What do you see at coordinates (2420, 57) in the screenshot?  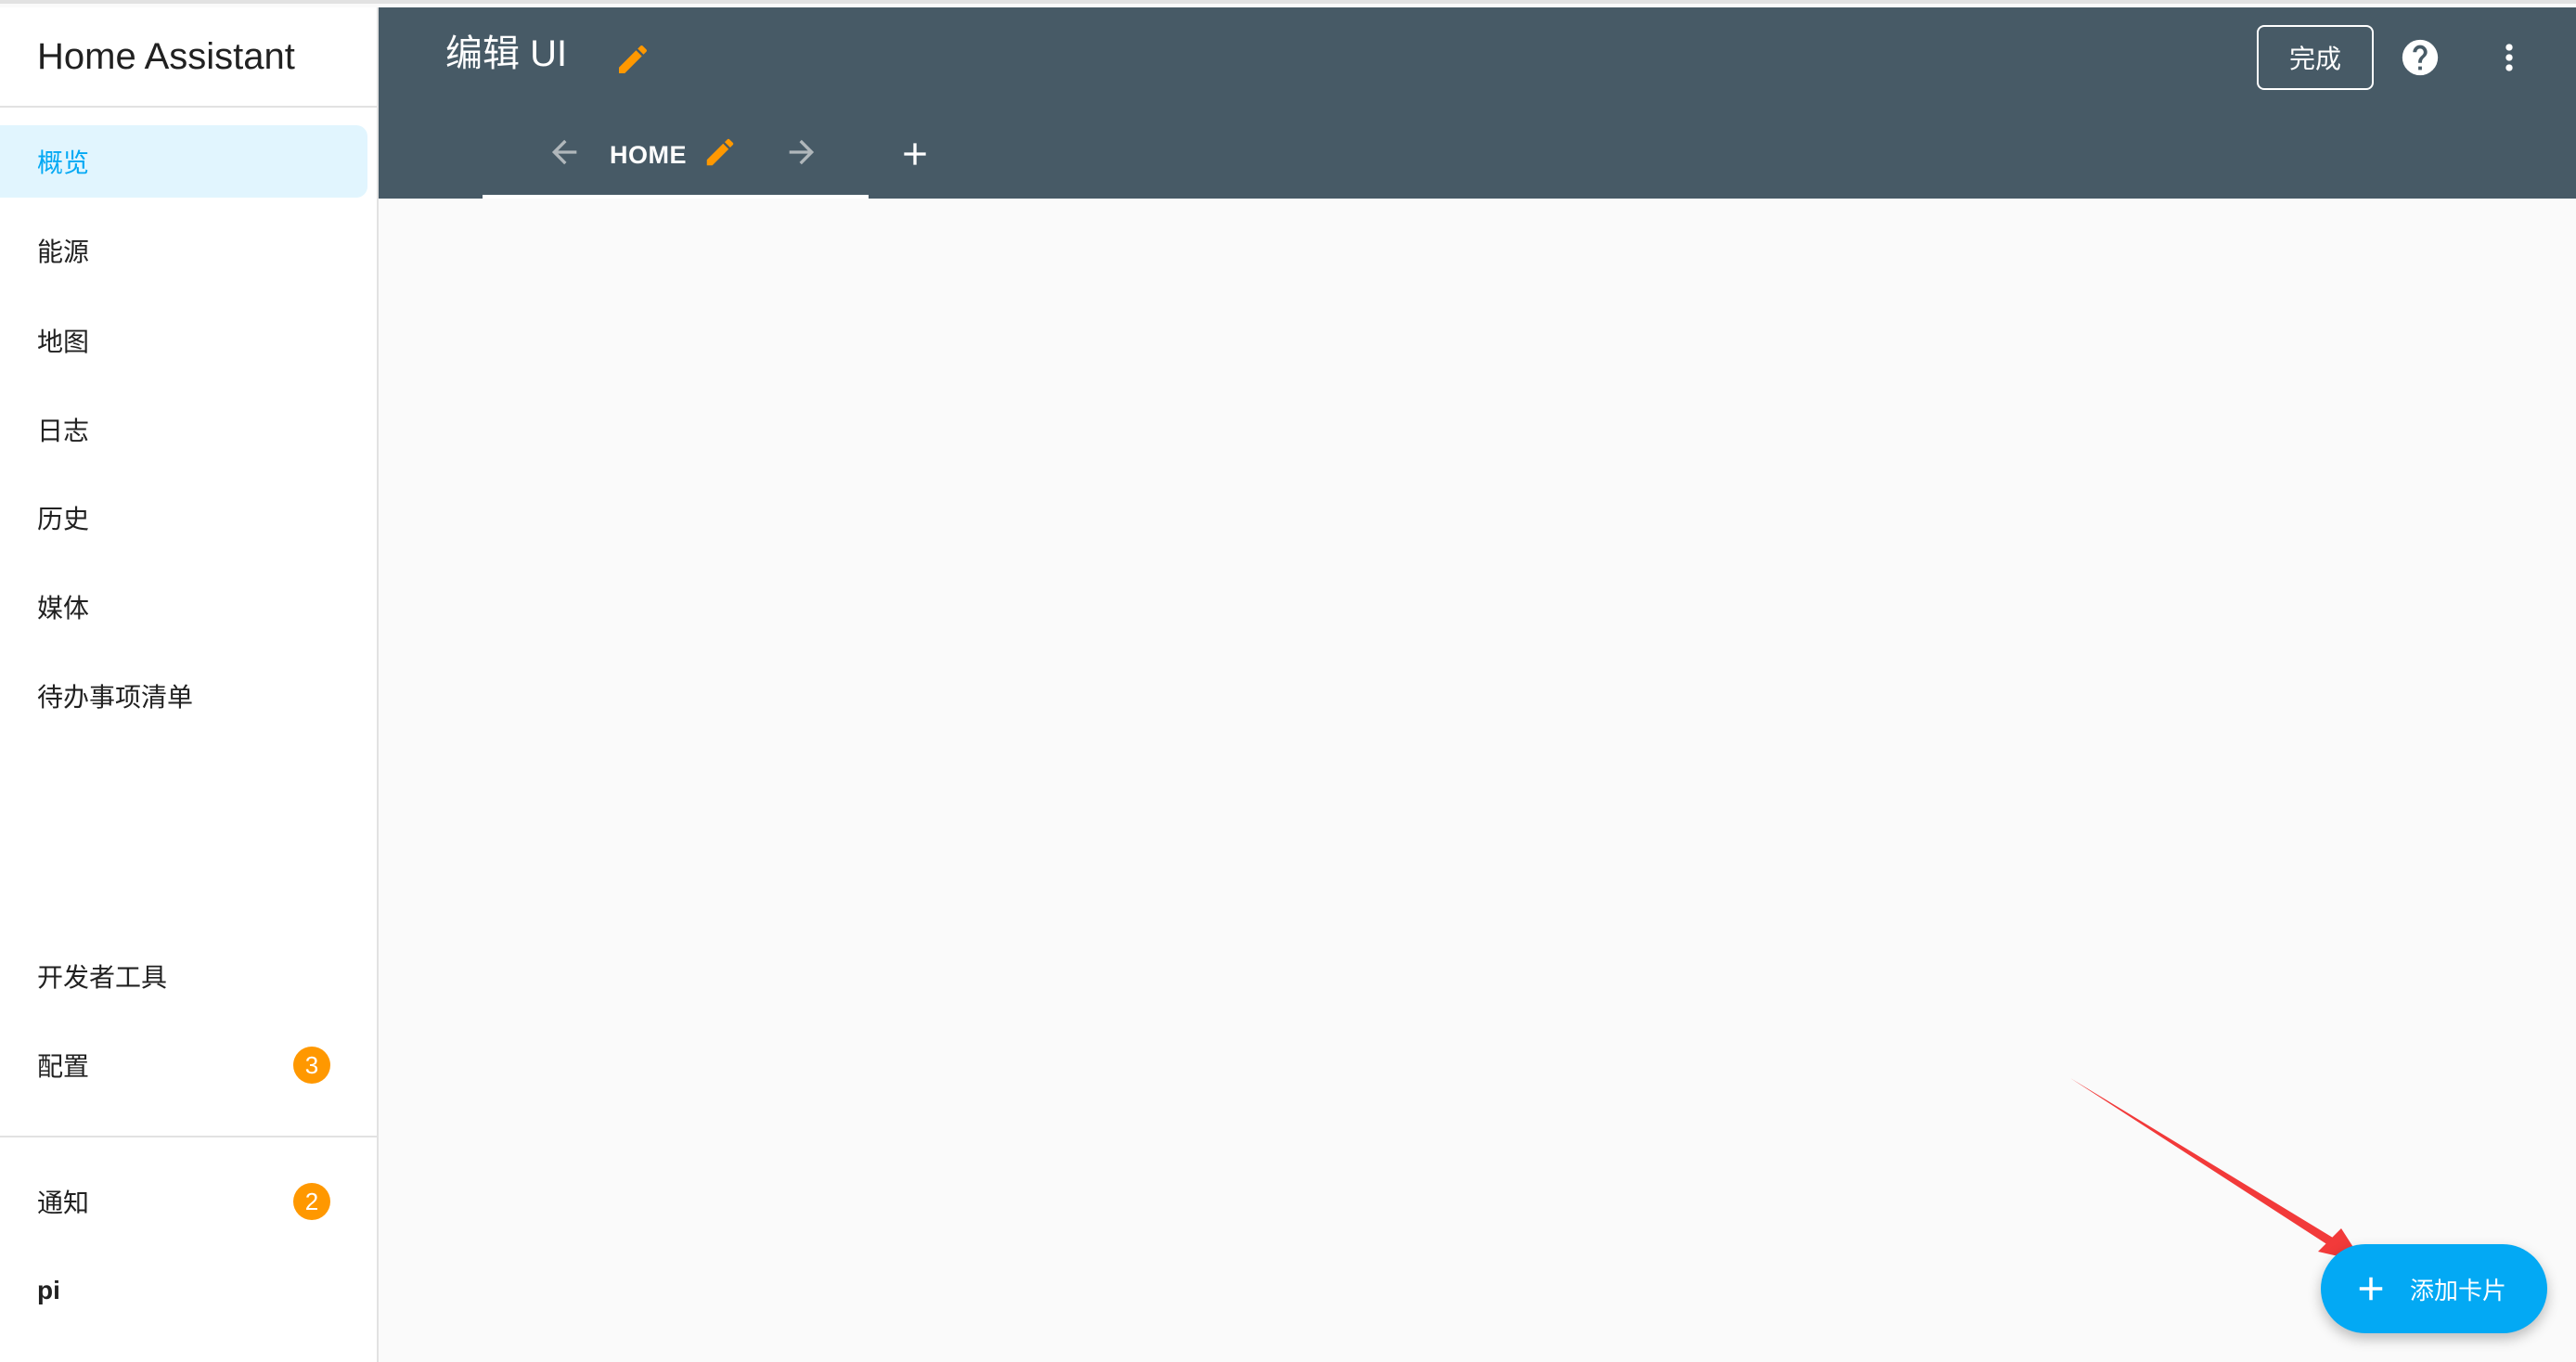 I see `help-circle-icon` at bounding box center [2420, 57].